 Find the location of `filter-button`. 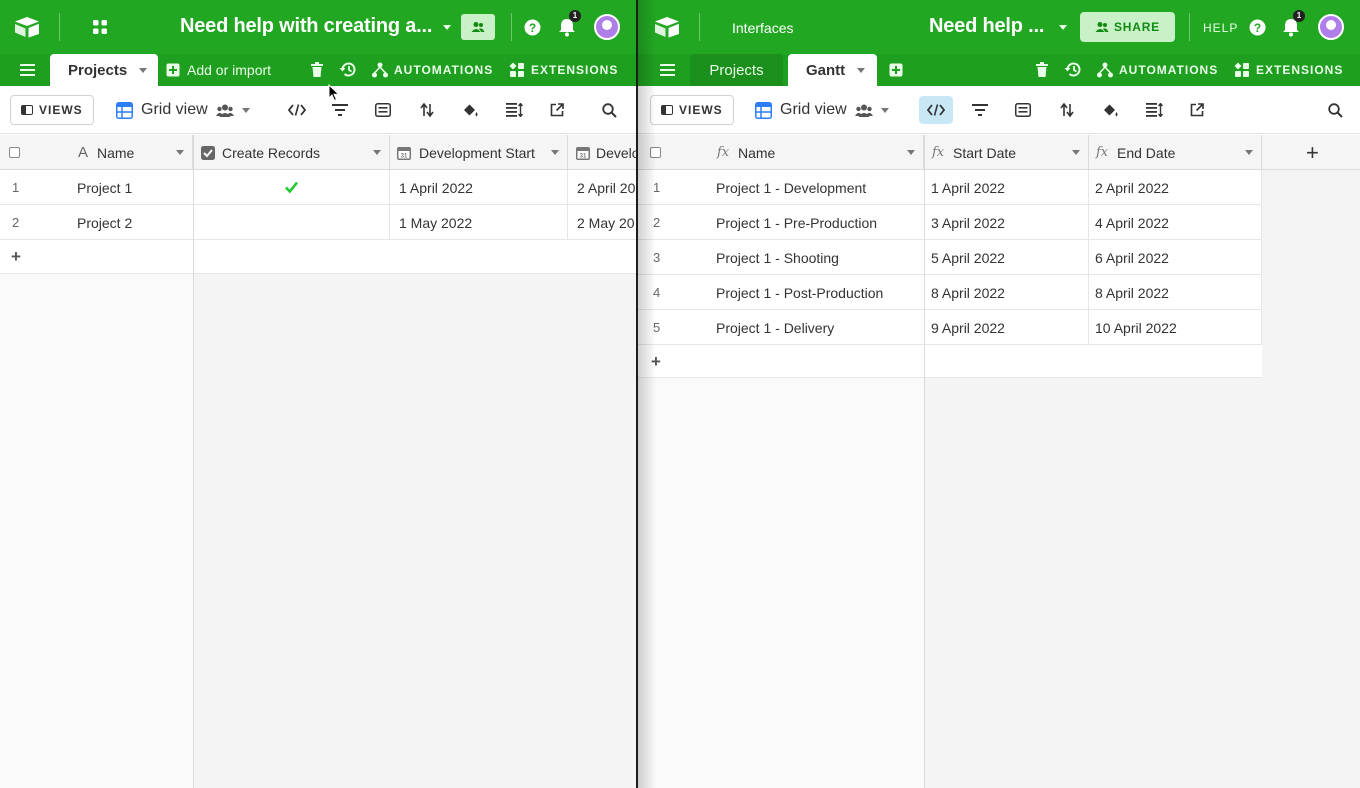

filter-button is located at coordinates (980, 110).